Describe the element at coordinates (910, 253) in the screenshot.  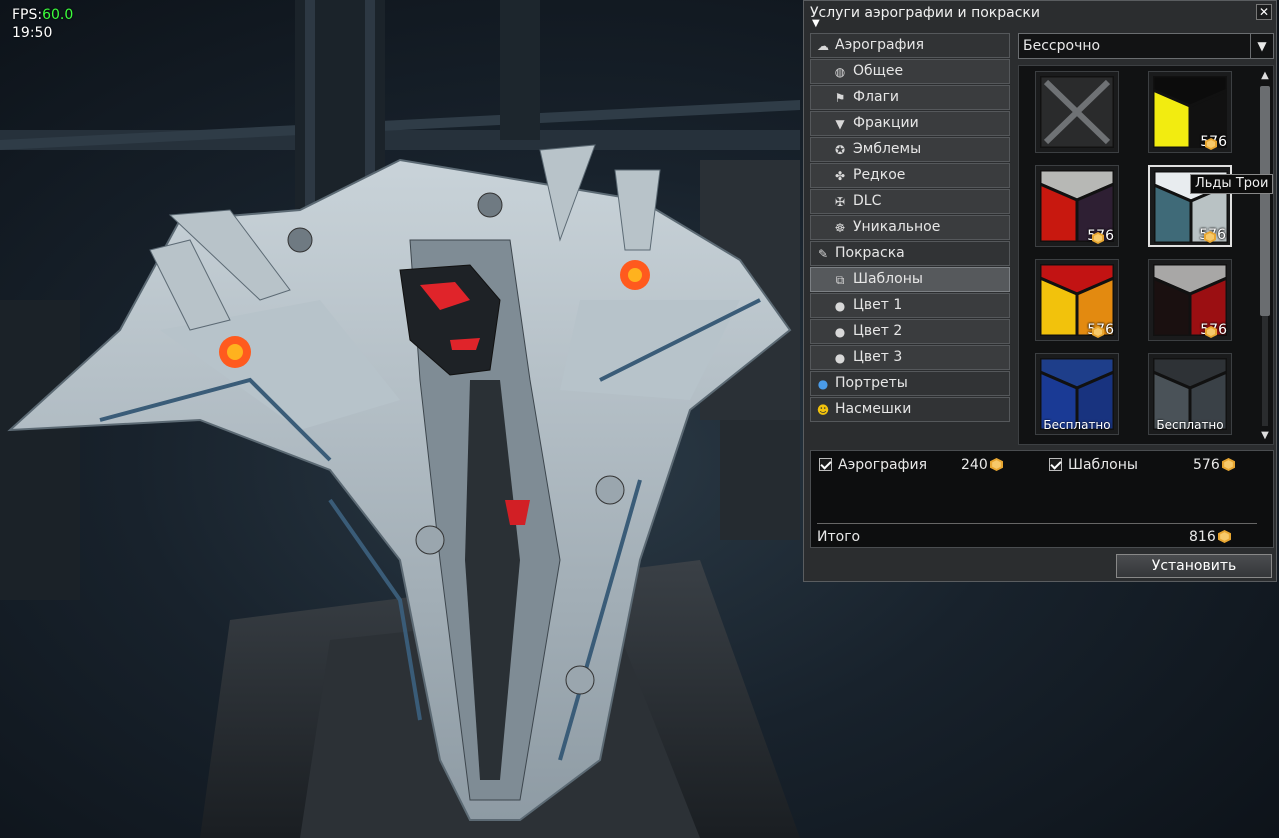
I see `menu-paint: ✎ Покраска` at that location.